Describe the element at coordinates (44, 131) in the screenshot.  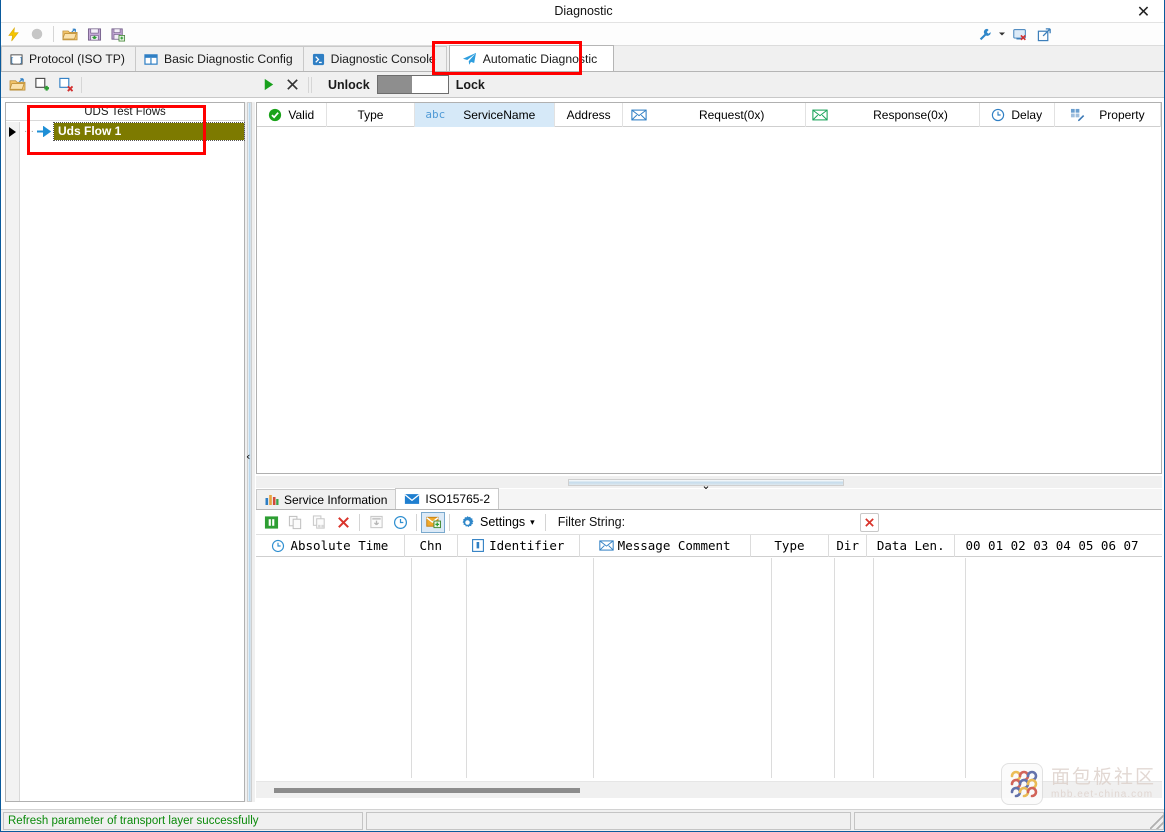
I see `flow-arrow-icon` at that location.